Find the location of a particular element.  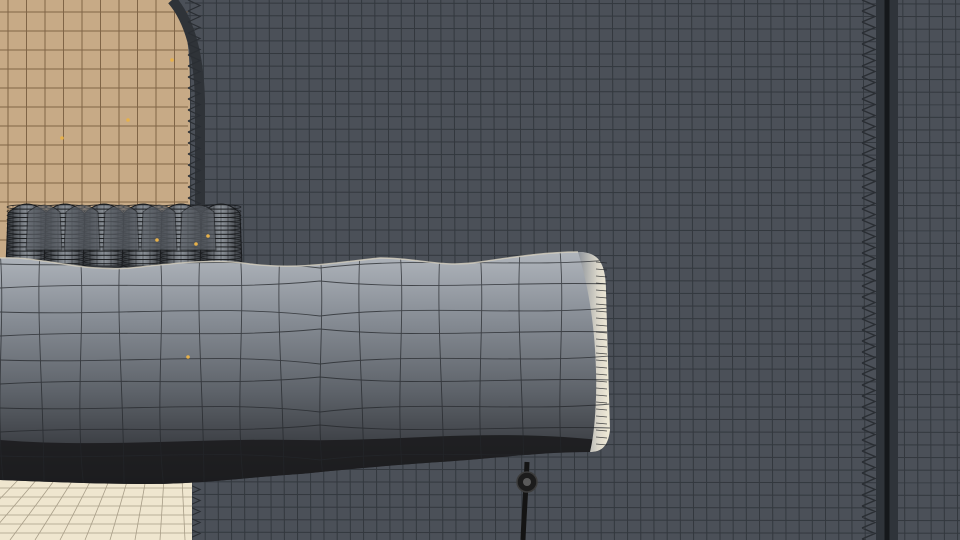

rope-knot-center is located at coordinates (527, 482).